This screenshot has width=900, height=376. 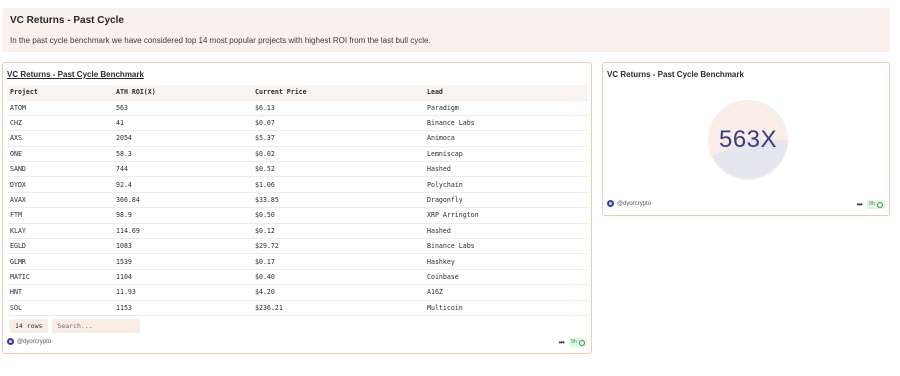 What do you see at coordinates (338, 169) in the screenshot?
I see `table-cell: $0.52` at bounding box center [338, 169].